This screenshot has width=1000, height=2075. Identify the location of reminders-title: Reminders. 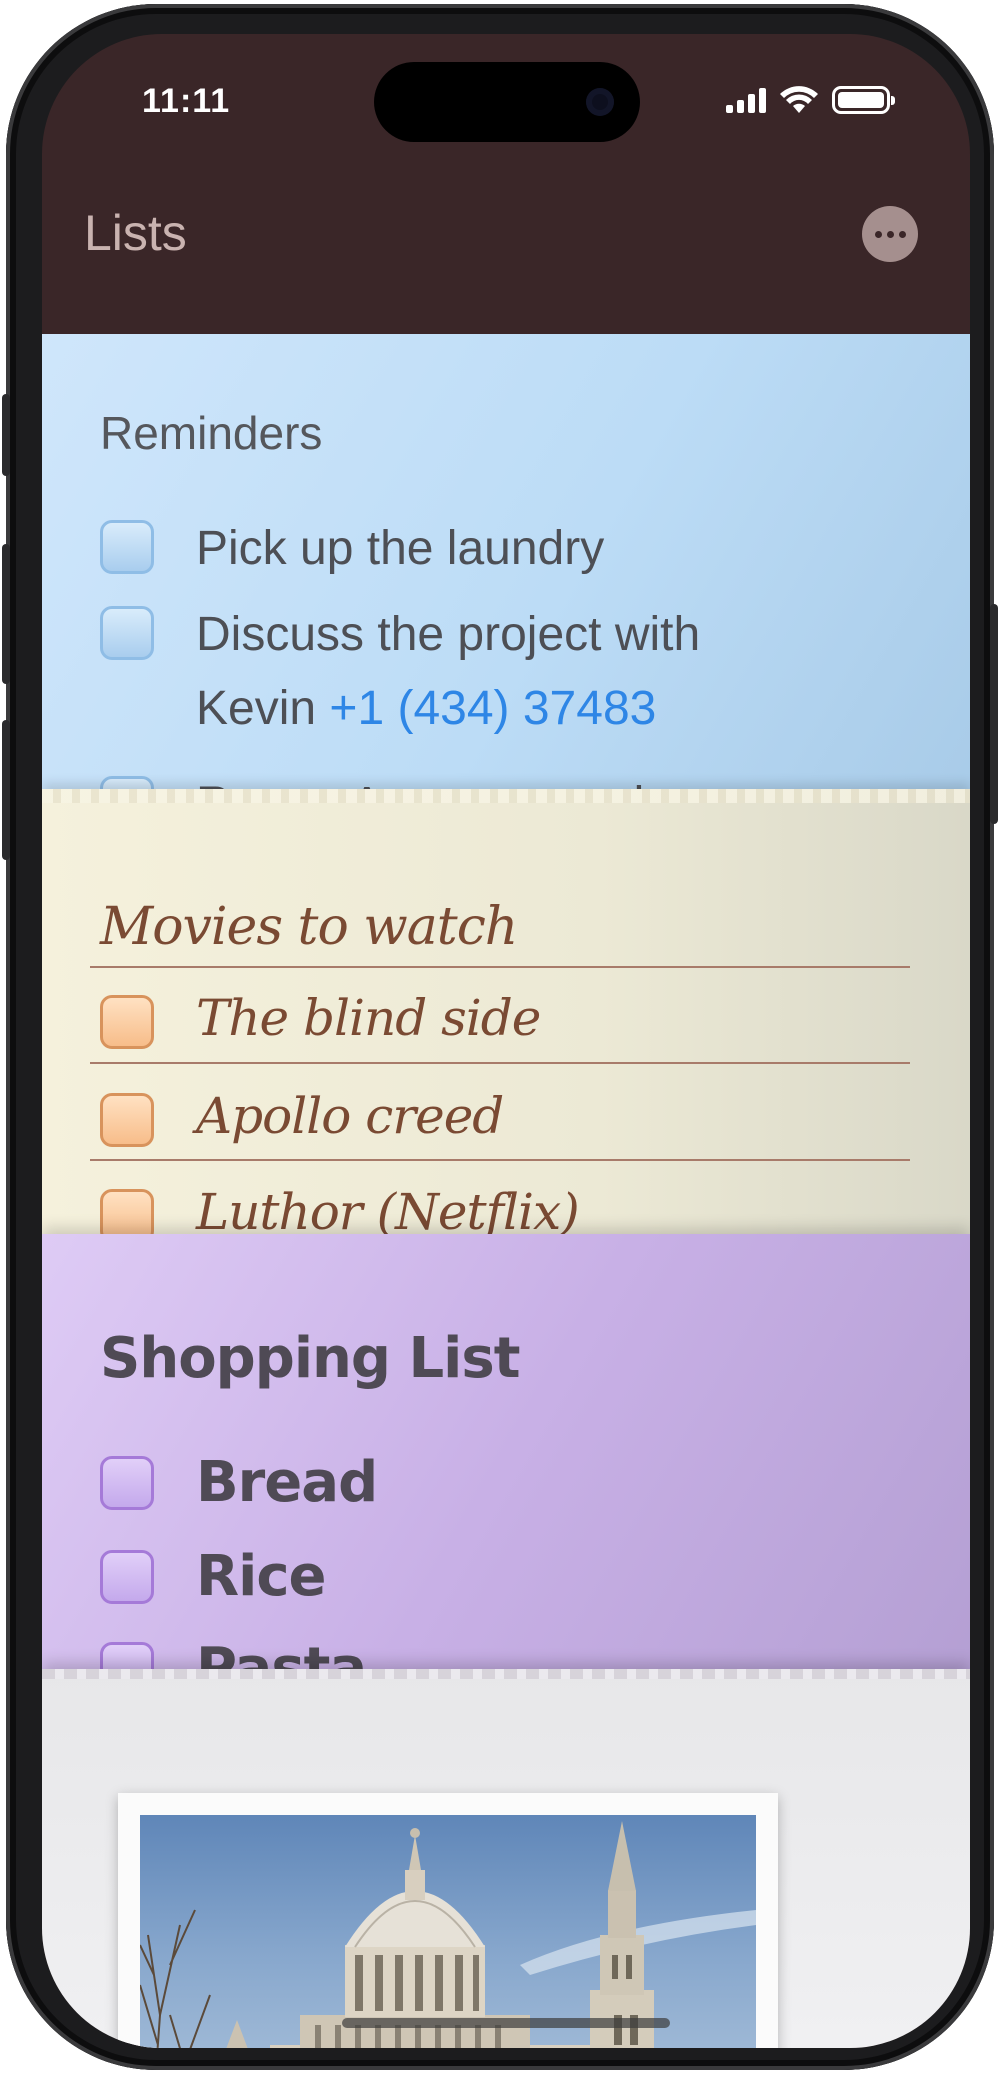
(211, 433).